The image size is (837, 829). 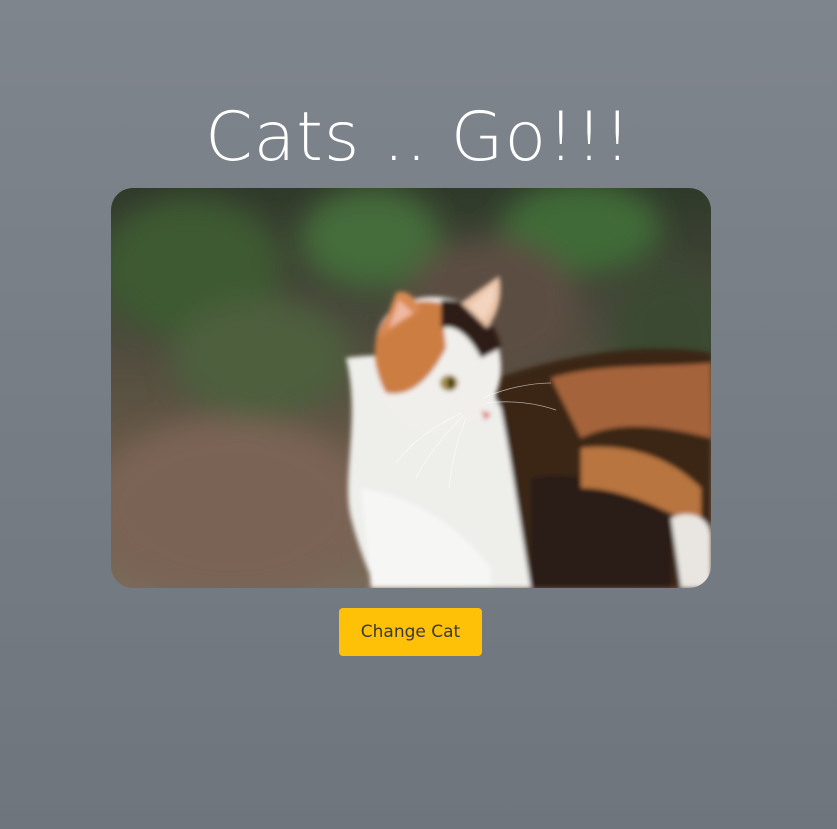 I want to click on page-title: Cats .. Go!!!, so click(x=418, y=137).